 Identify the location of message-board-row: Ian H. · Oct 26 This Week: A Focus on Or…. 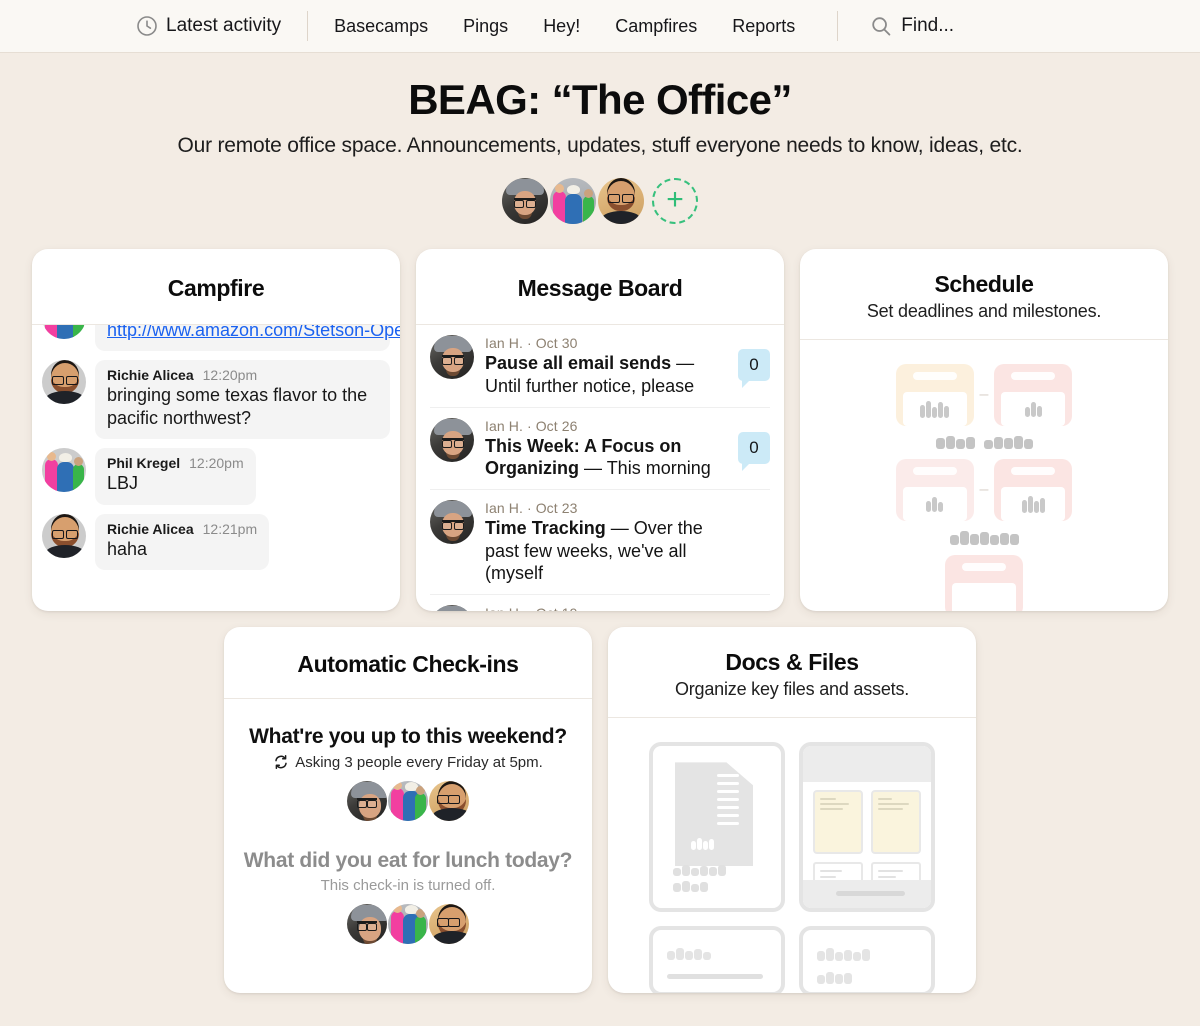
(600, 449).